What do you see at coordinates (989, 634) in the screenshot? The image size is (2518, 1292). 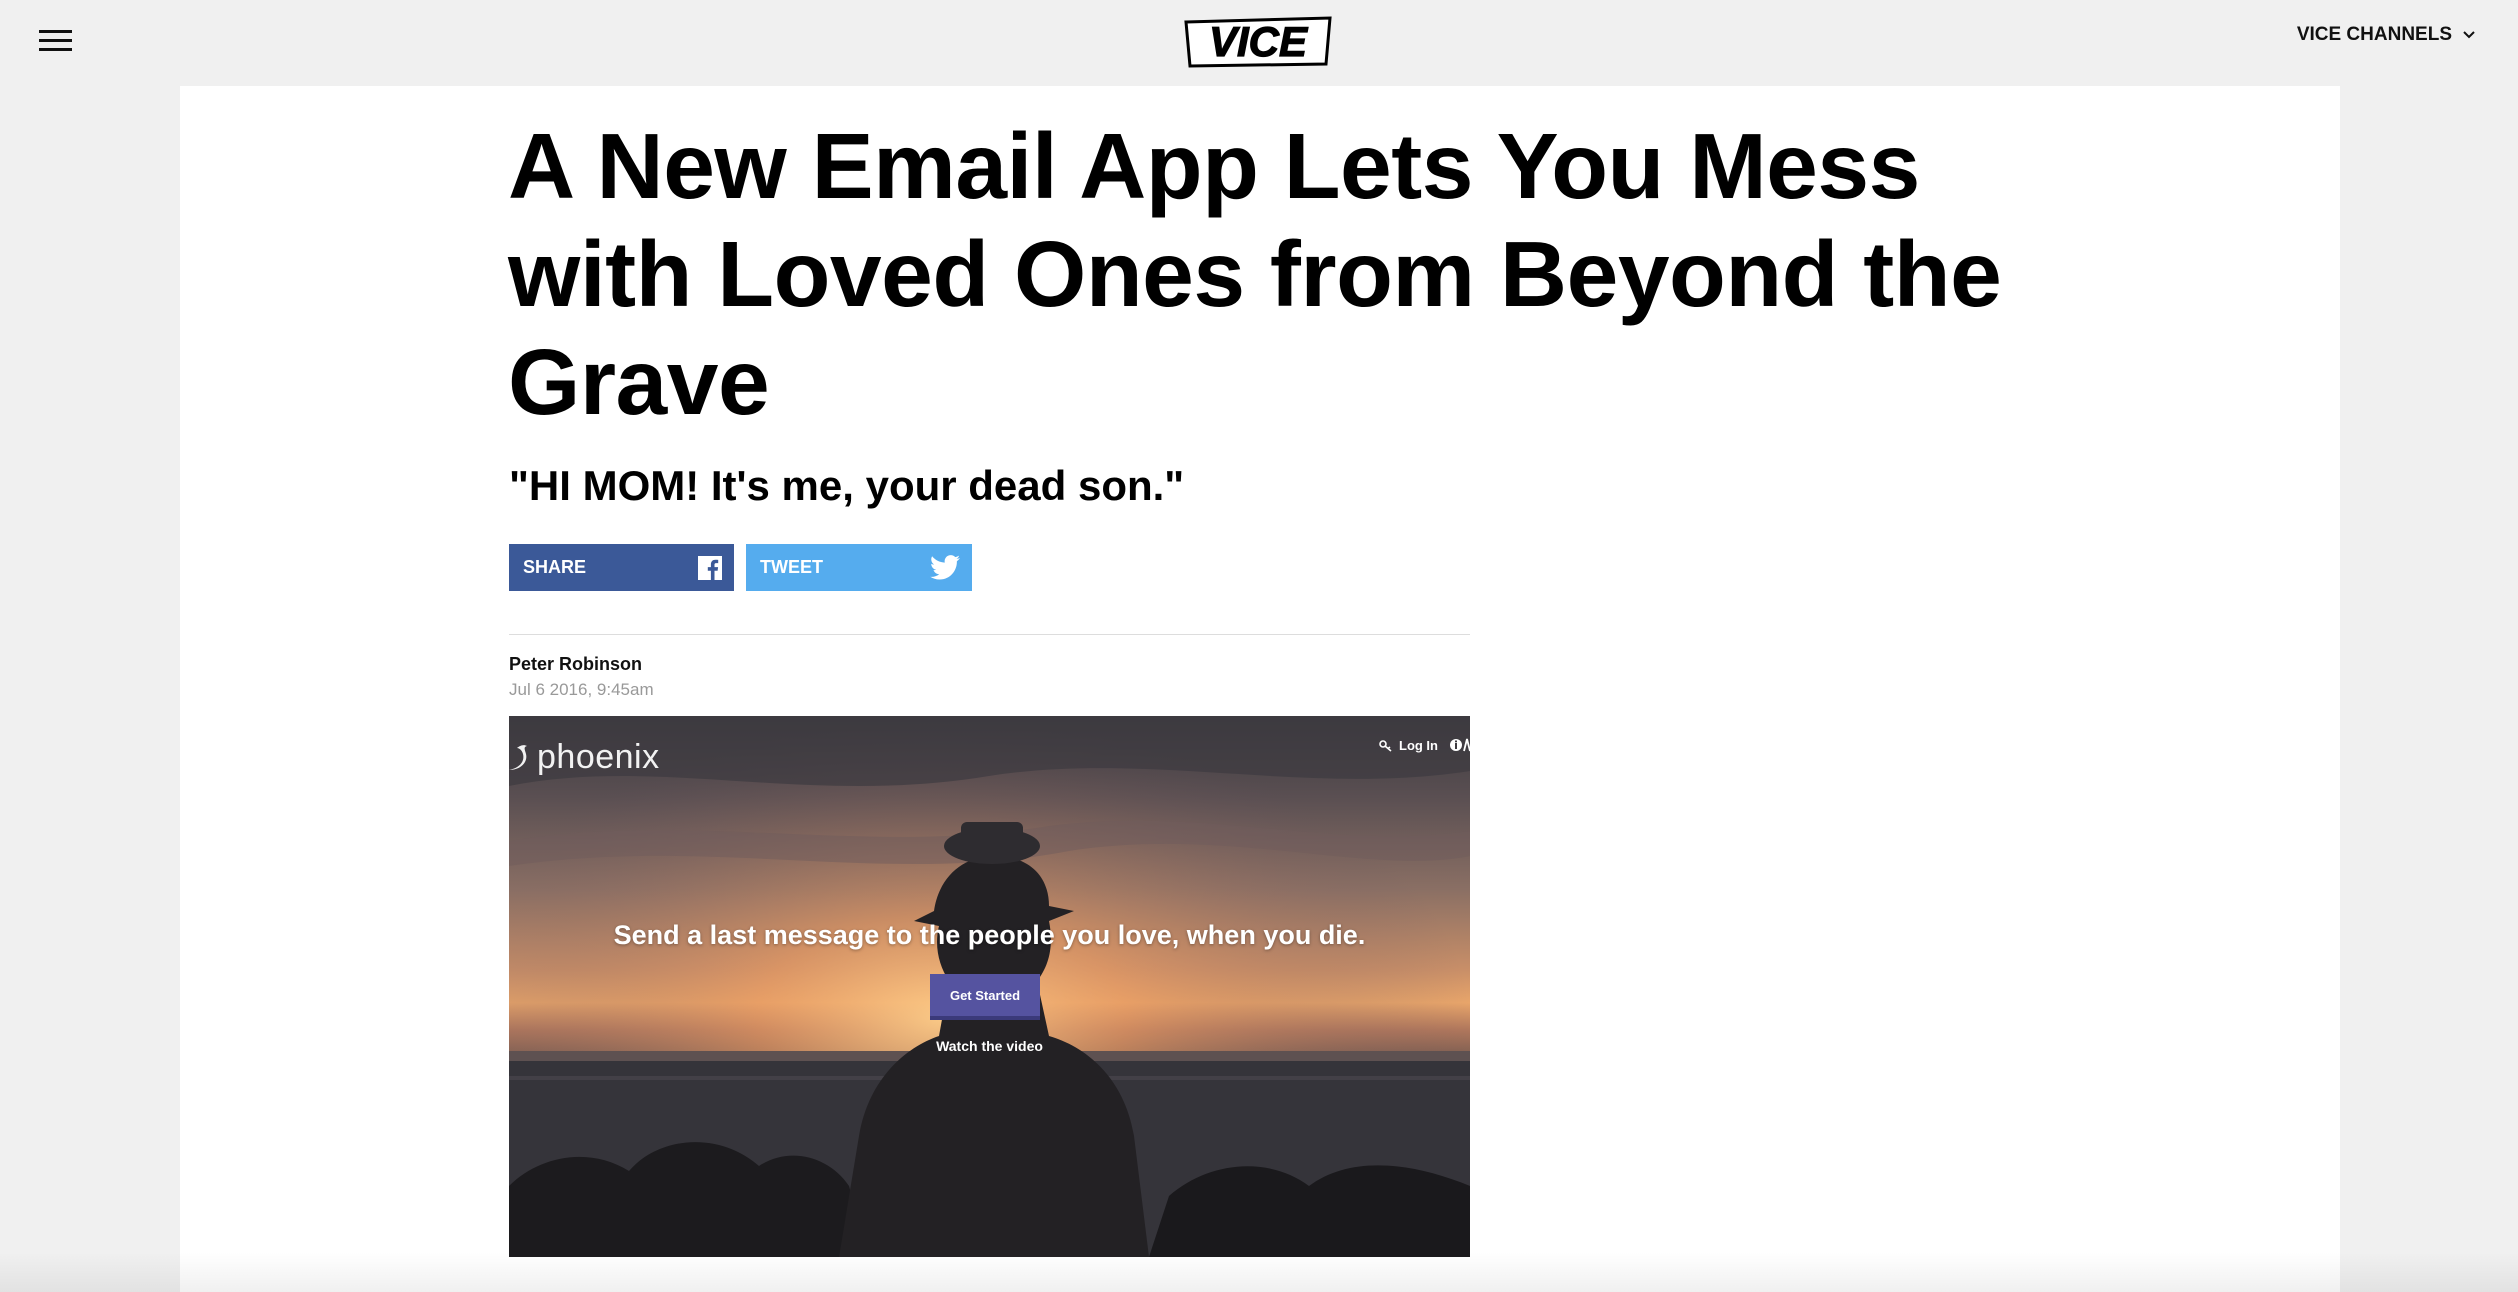 I see `byline-divider` at bounding box center [989, 634].